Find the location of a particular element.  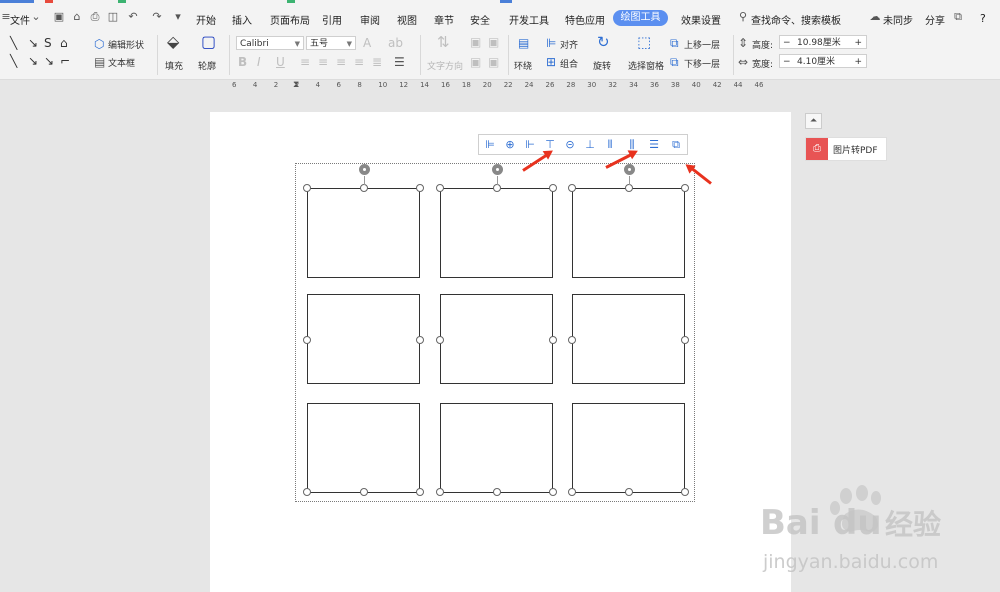

indent-marker-icon: ⧗ is located at coordinates (296, 85).